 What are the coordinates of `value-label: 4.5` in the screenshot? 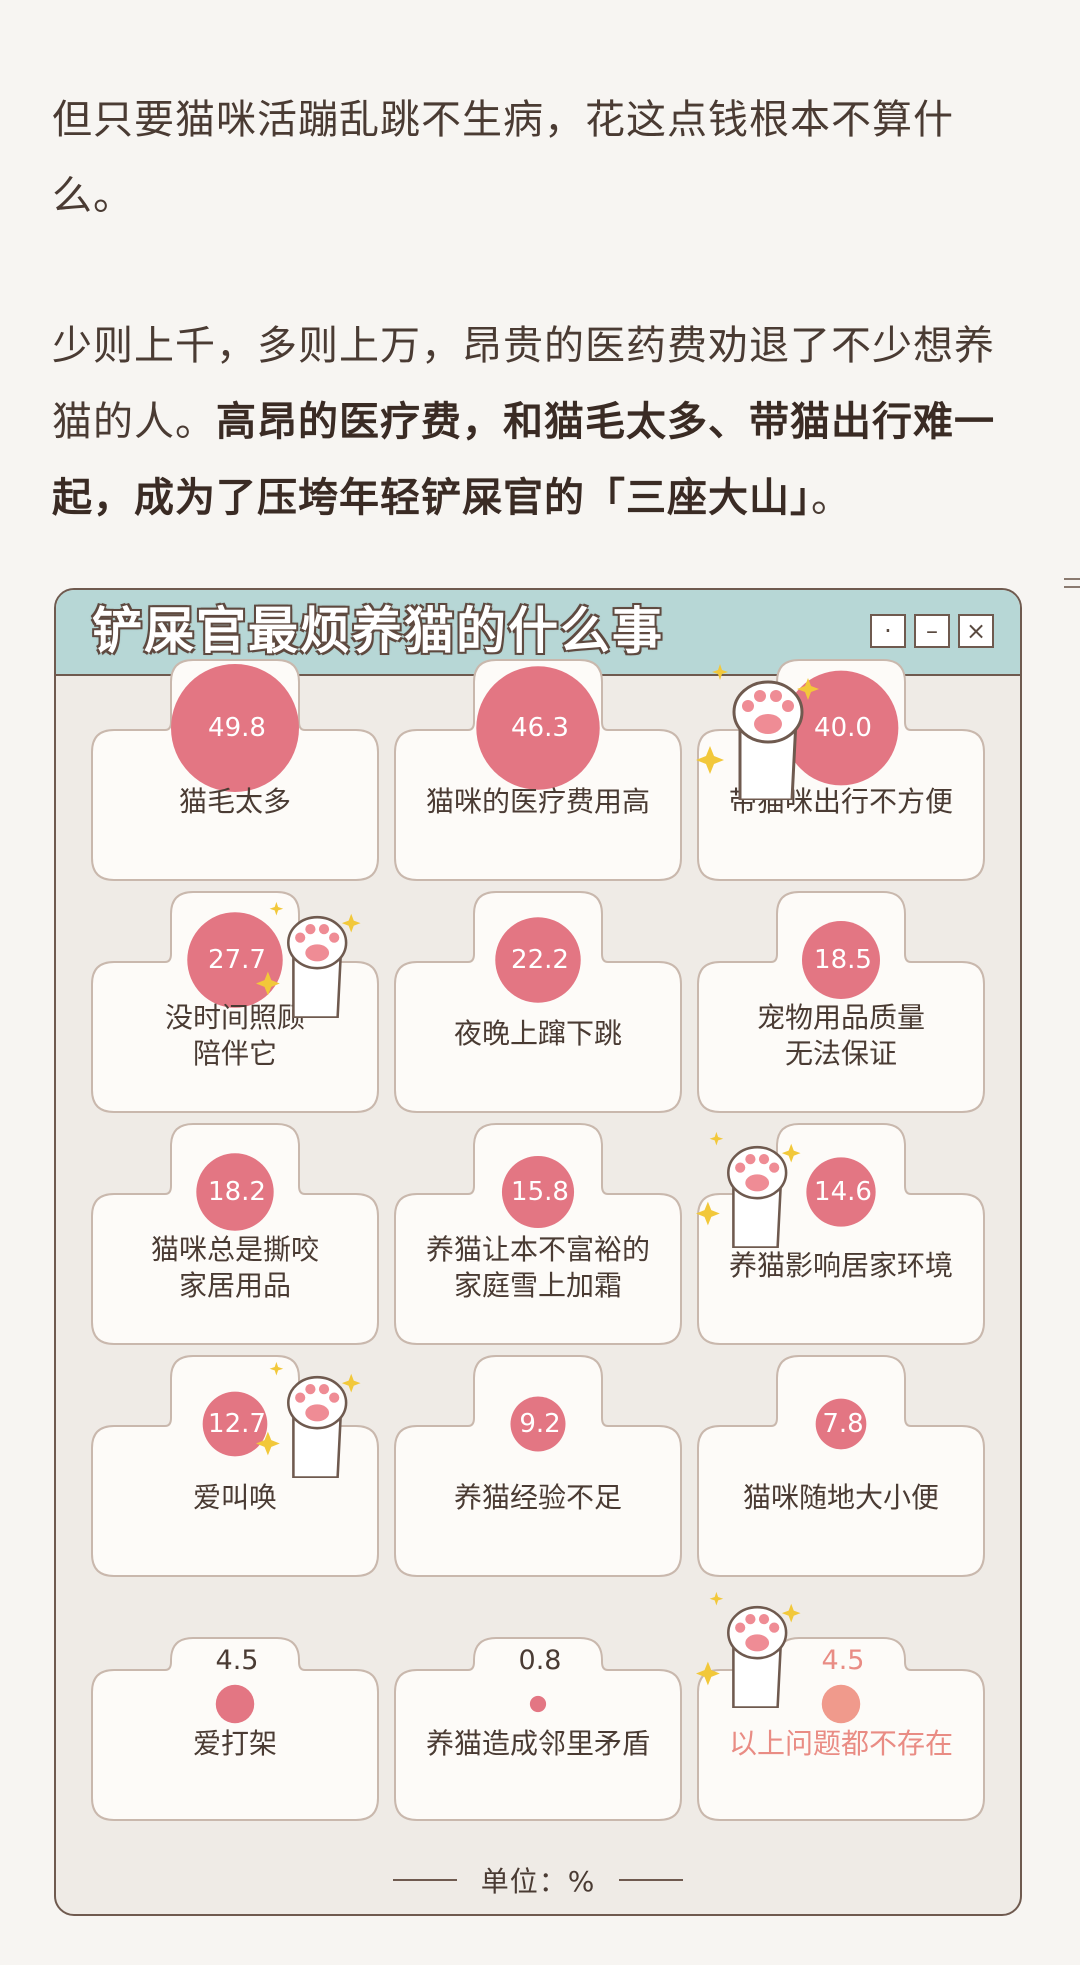 It's located at (237, 1660).